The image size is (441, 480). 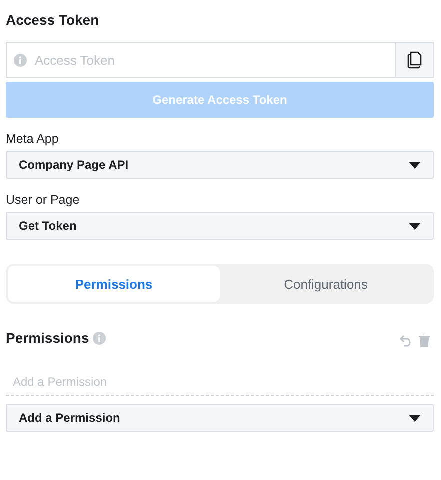 What do you see at coordinates (220, 418) in the screenshot?
I see `permission-dropdown: Add a Permission` at bounding box center [220, 418].